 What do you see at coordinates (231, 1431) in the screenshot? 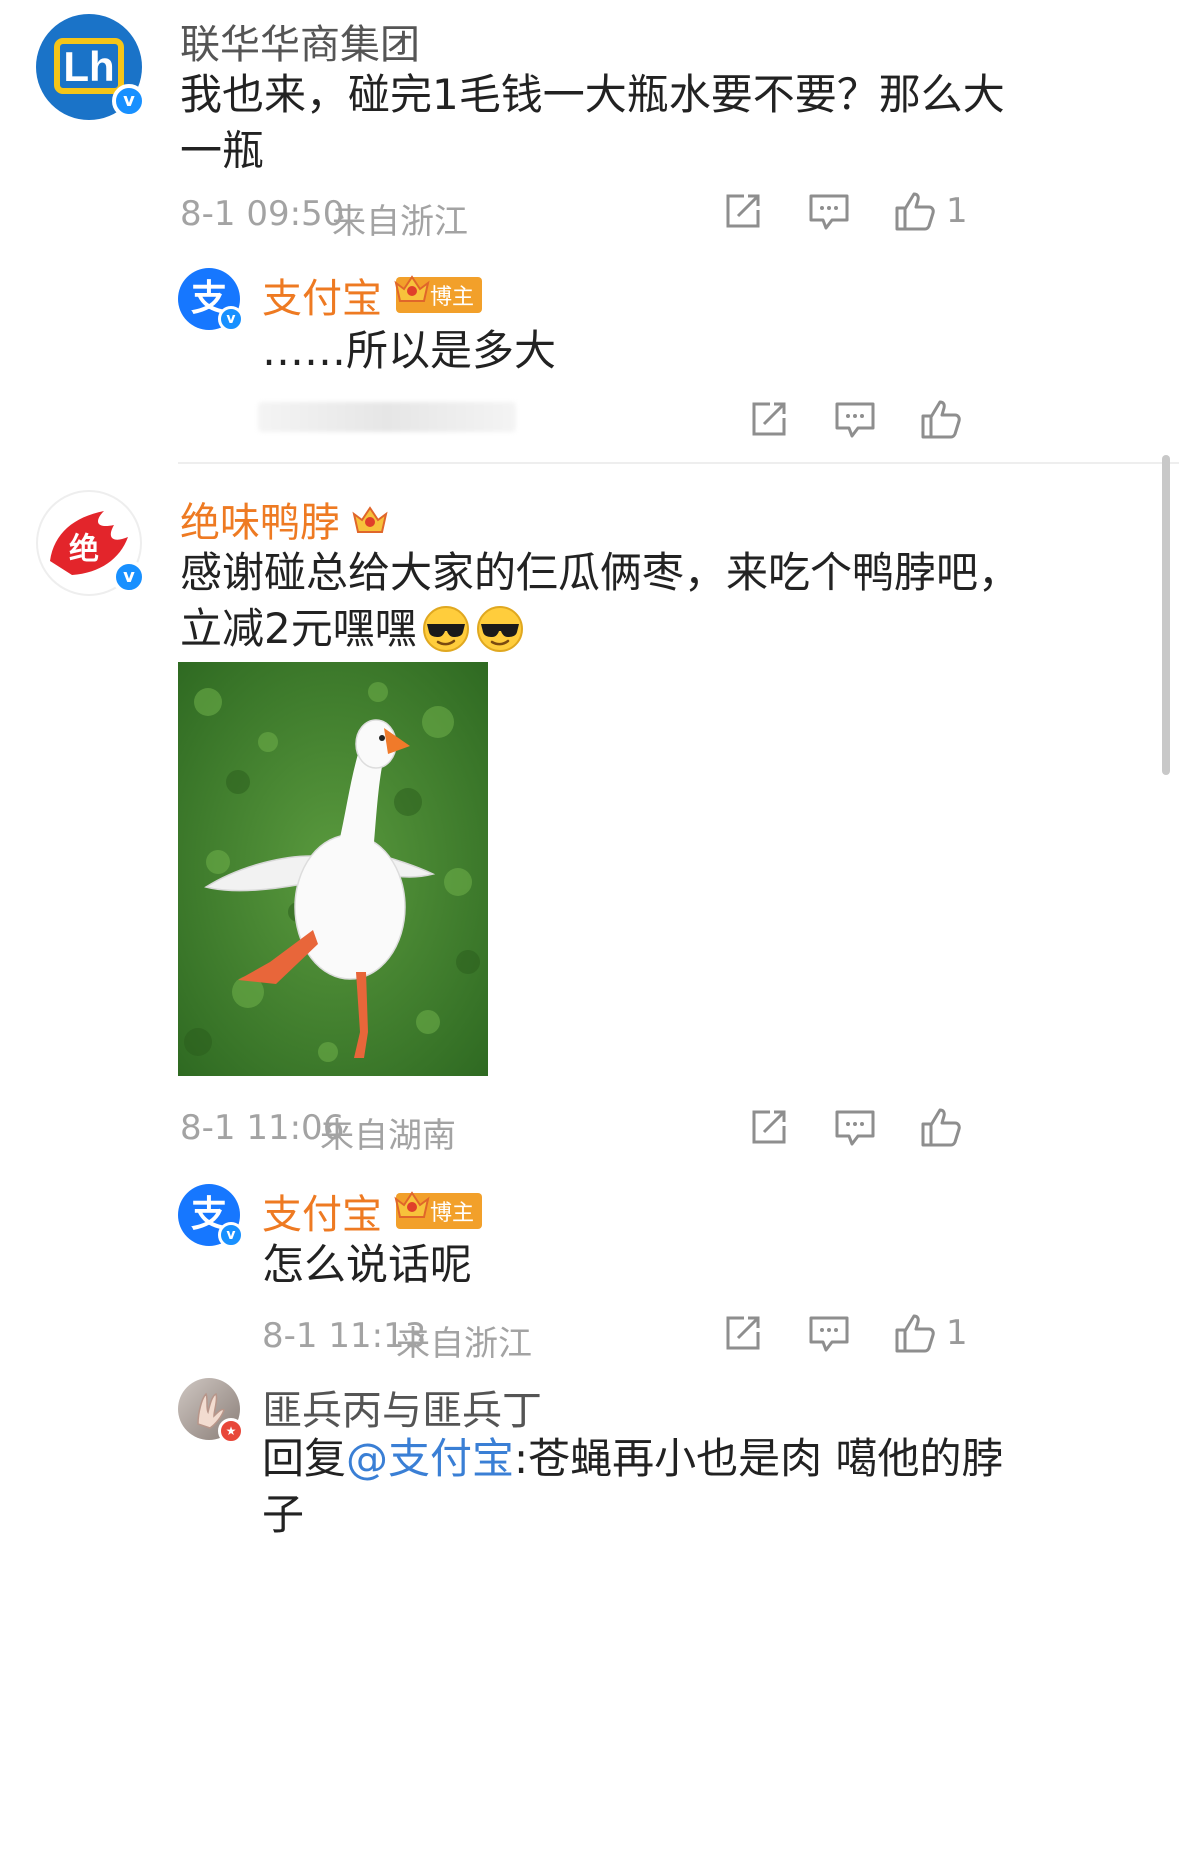
I see `member-badge-icon: ★` at bounding box center [231, 1431].